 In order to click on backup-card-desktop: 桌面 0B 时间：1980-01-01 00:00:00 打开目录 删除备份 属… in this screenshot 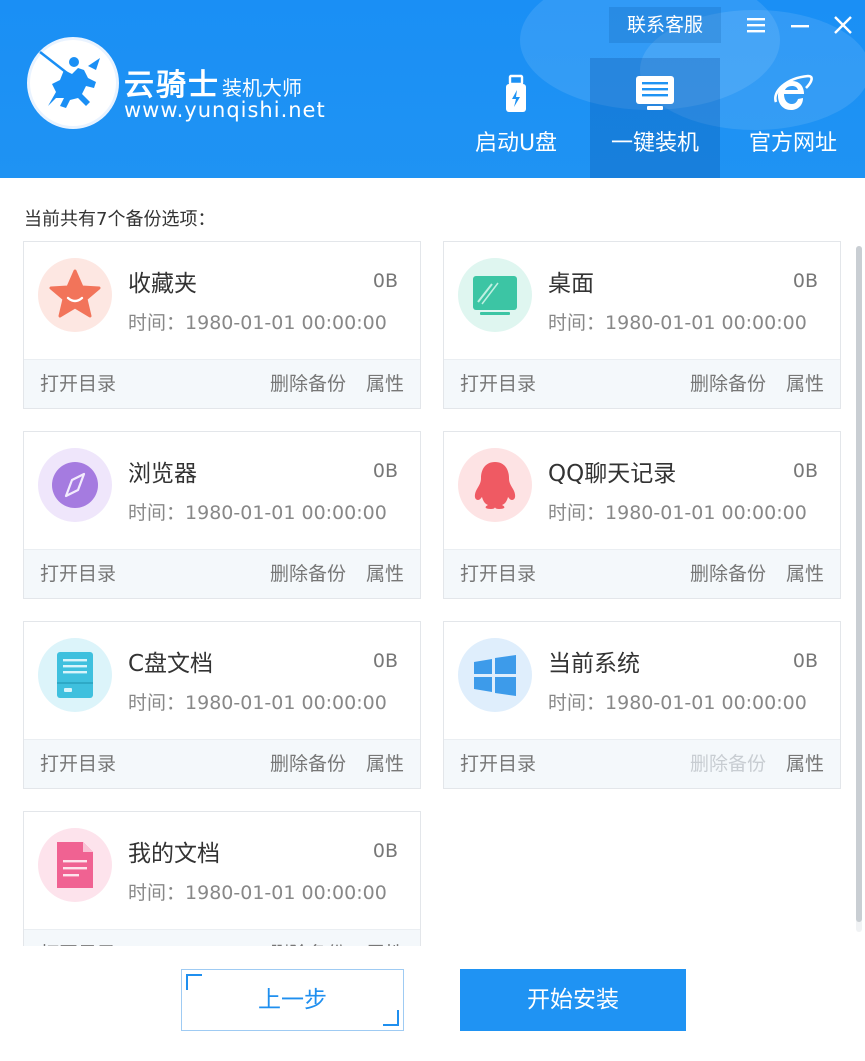, I will do `click(642, 325)`.